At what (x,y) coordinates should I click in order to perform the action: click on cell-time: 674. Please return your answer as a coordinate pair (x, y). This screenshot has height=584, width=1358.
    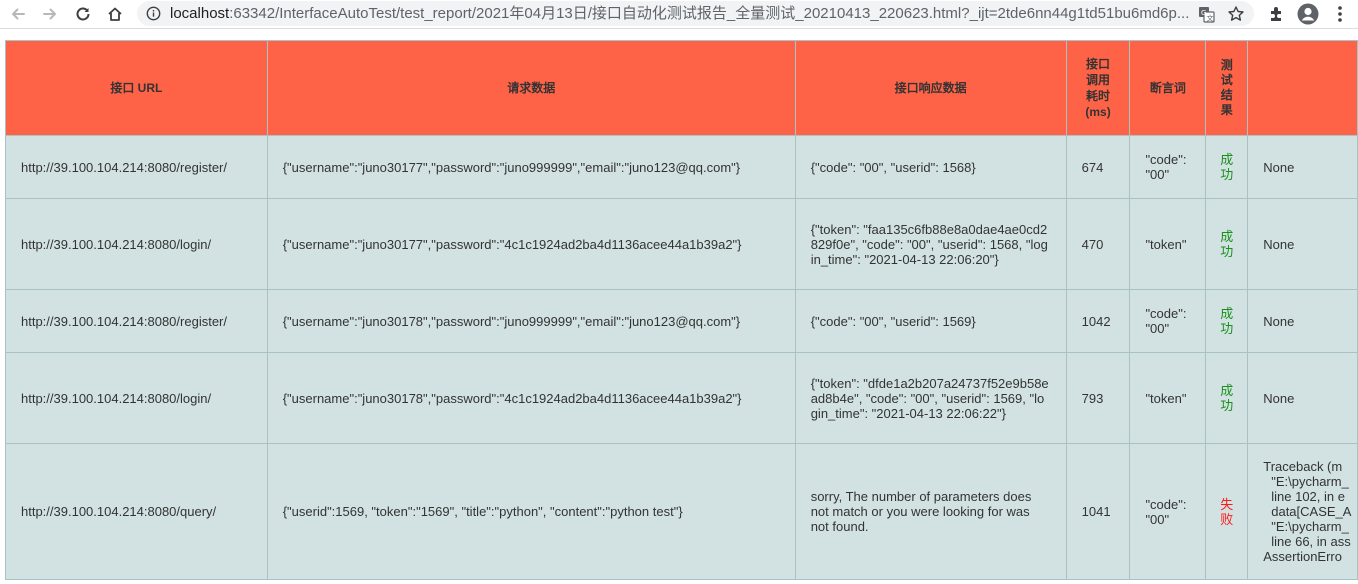
    Looking at the image, I should click on (1098, 167).